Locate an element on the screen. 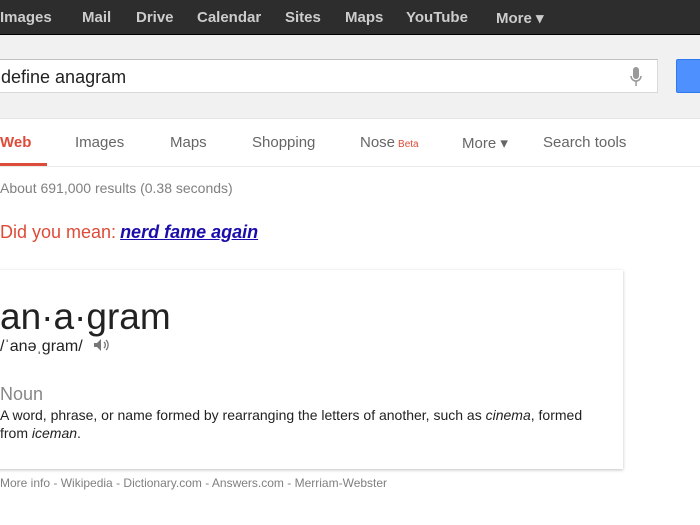 The height and width of the screenshot is (525, 700). spelling-suggestion-link: nerd fame again is located at coordinates (189, 232).